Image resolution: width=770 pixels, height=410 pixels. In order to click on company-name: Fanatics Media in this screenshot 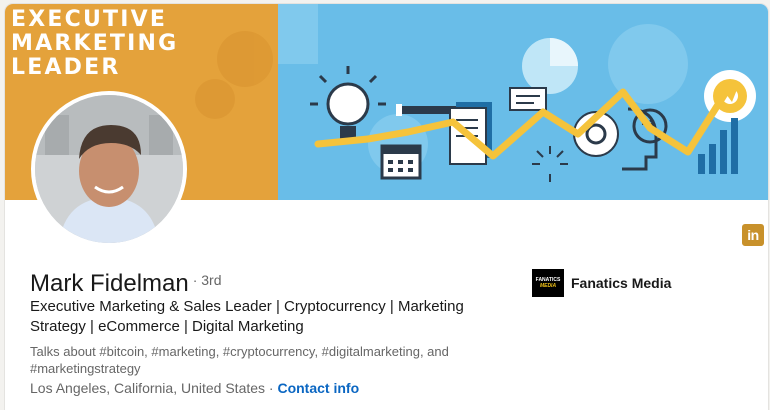, I will do `click(621, 283)`.